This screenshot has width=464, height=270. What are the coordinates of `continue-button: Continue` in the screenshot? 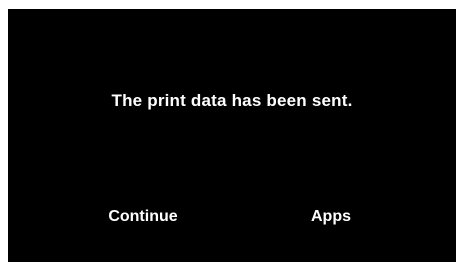 It's located at (143, 217).